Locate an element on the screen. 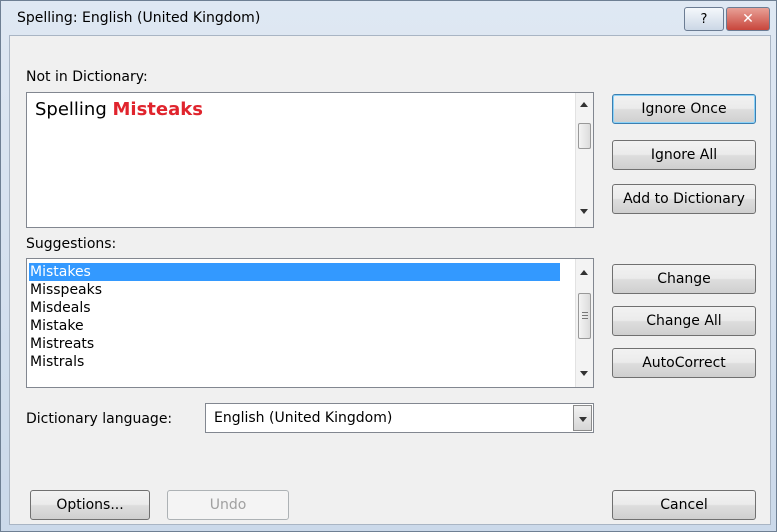  suggestion-item: Mistake is located at coordinates (294, 326).